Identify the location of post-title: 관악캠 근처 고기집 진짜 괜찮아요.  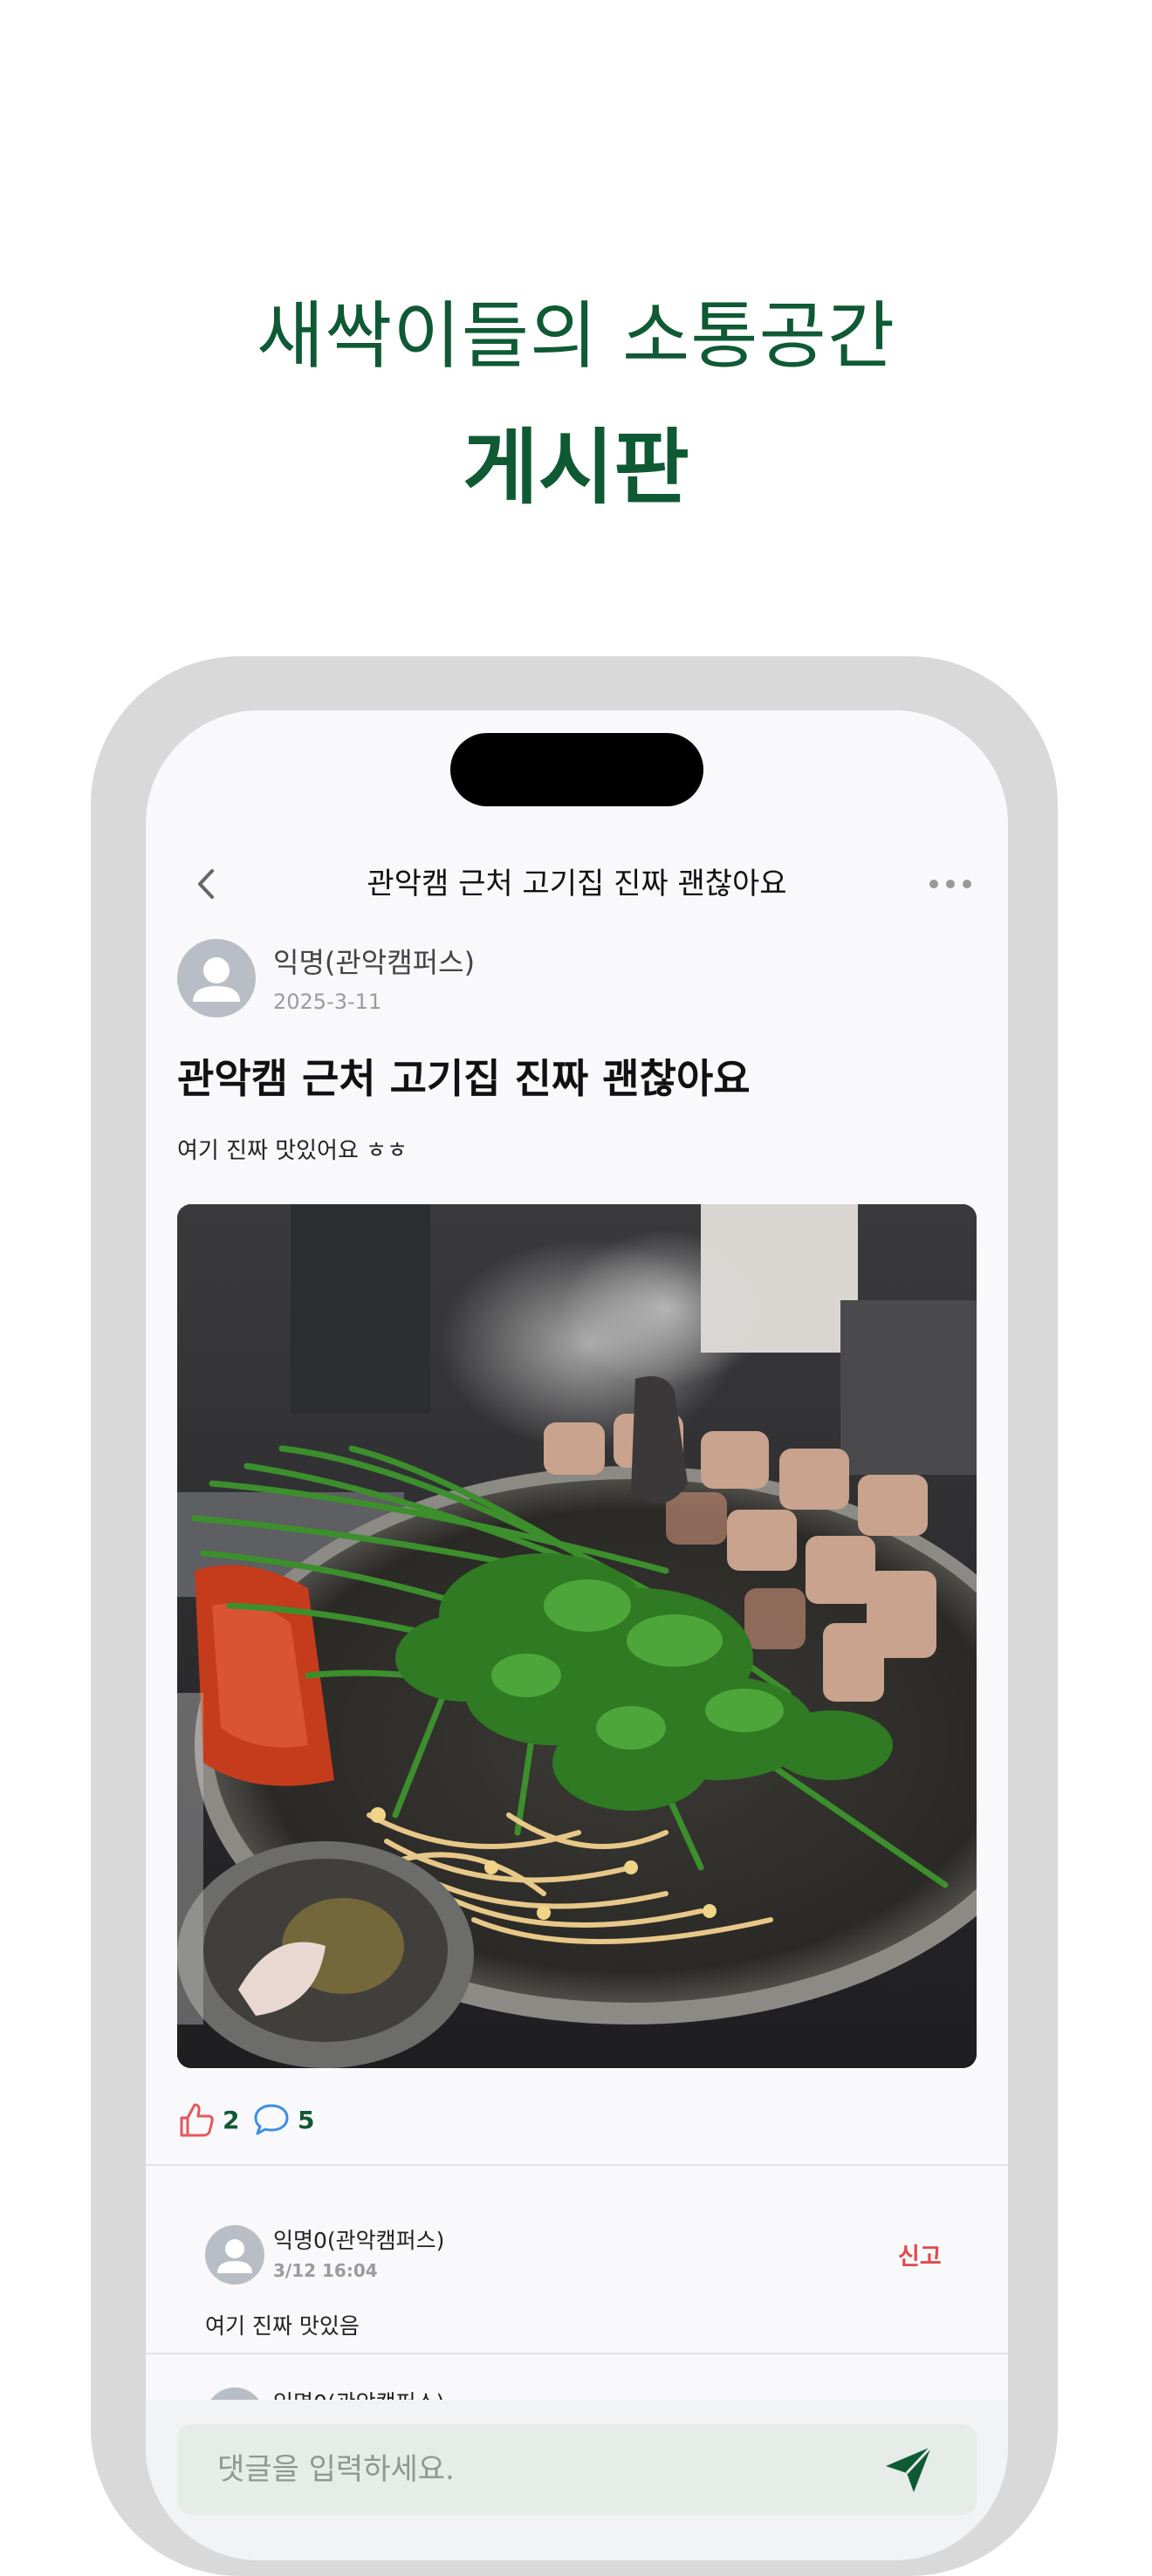
(464, 1078).